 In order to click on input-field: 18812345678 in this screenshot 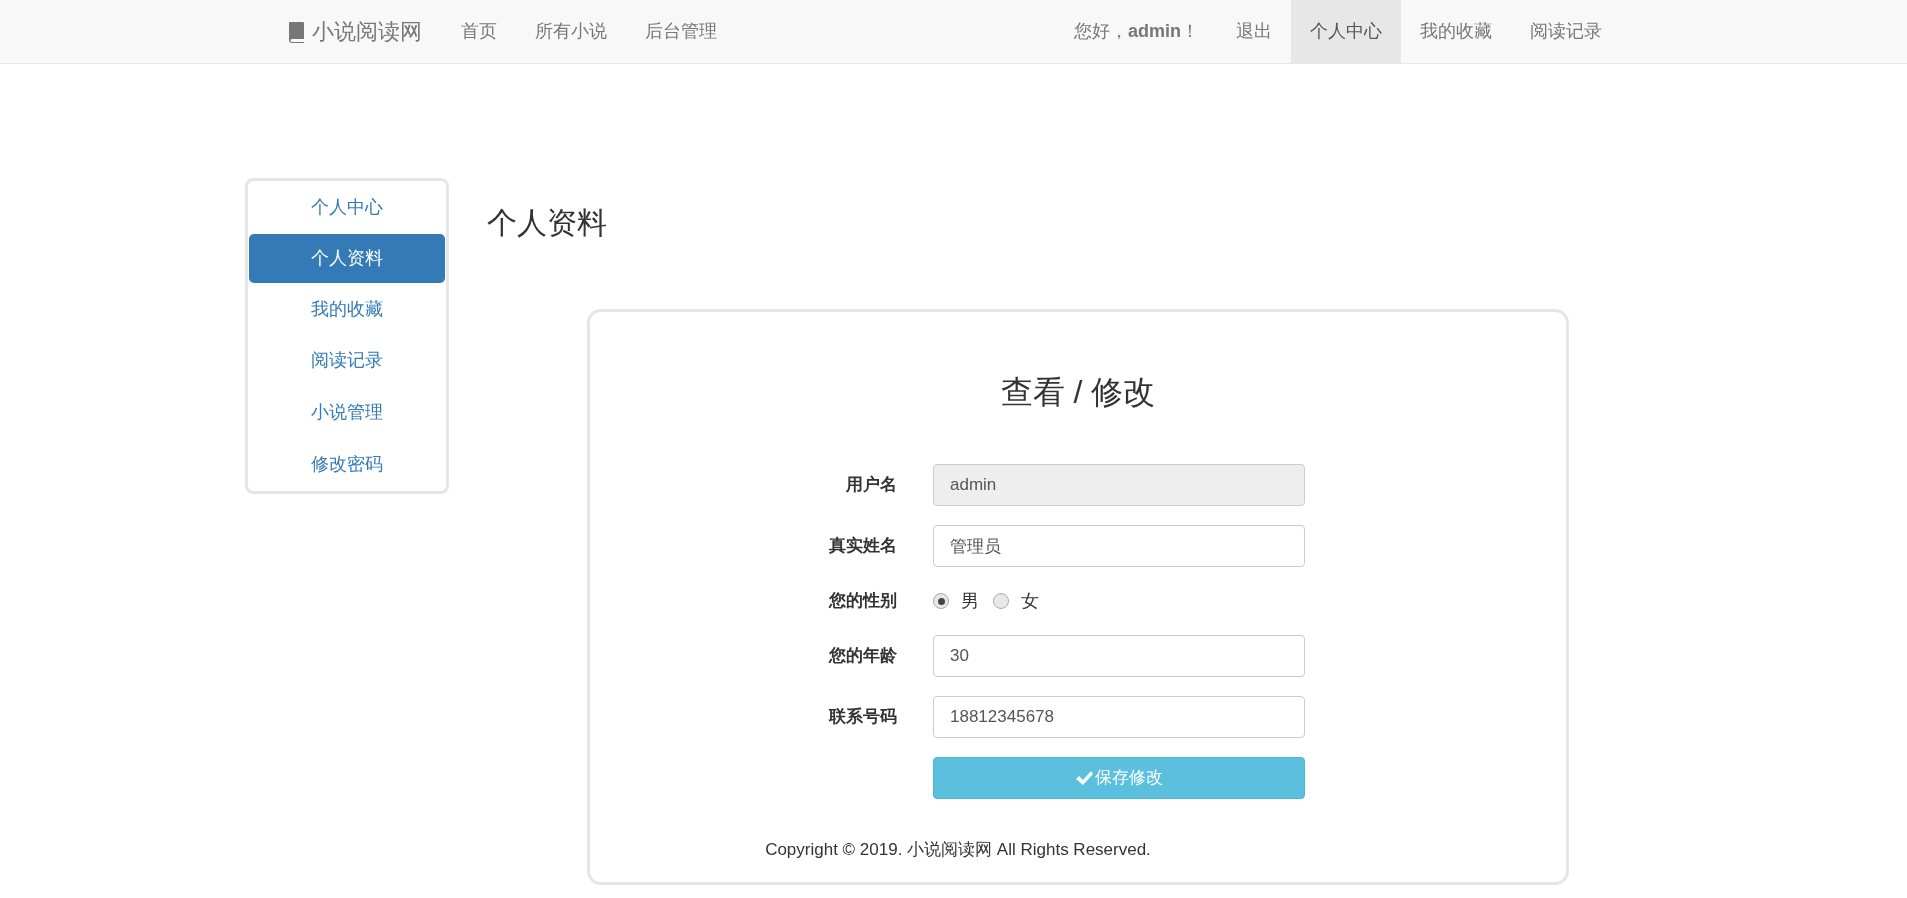, I will do `click(1119, 717)`.